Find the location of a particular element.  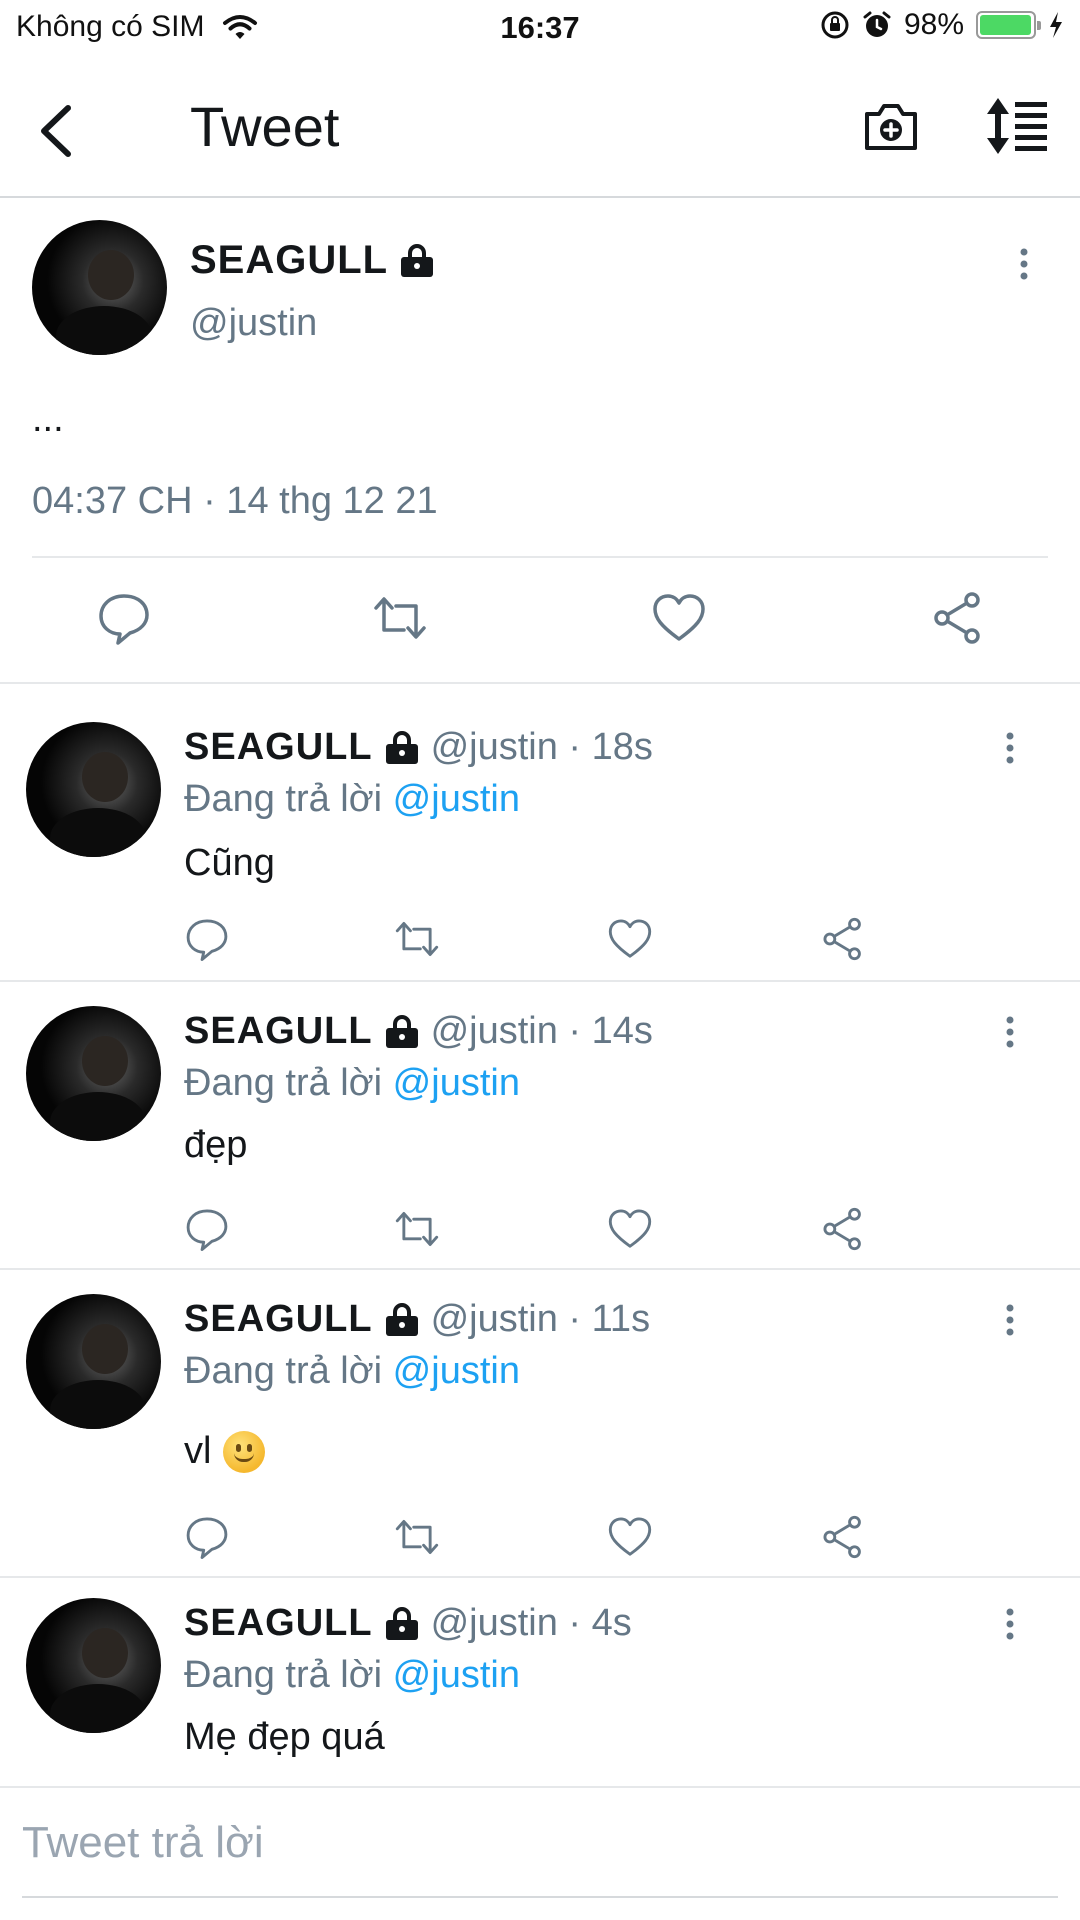

handle-and-time: @justin · 18s is located at coordinates (541, 747).